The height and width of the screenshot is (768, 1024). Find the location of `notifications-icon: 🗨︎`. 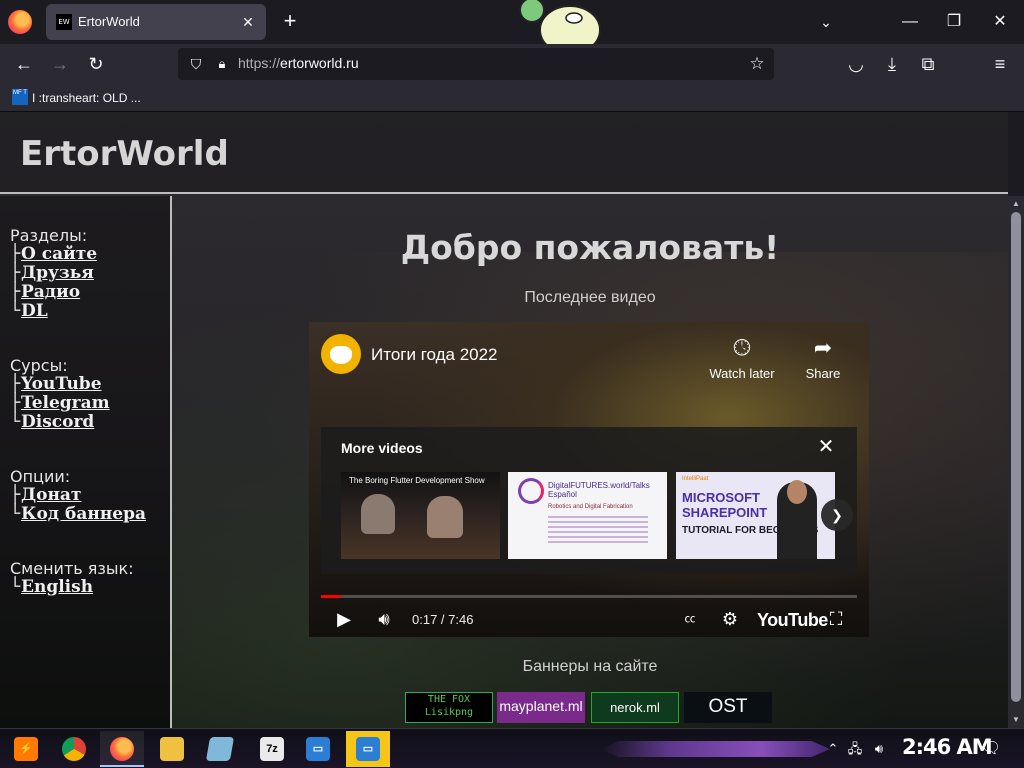

notifications-icon: 🗨︎ is located at coordinates (991, 749).